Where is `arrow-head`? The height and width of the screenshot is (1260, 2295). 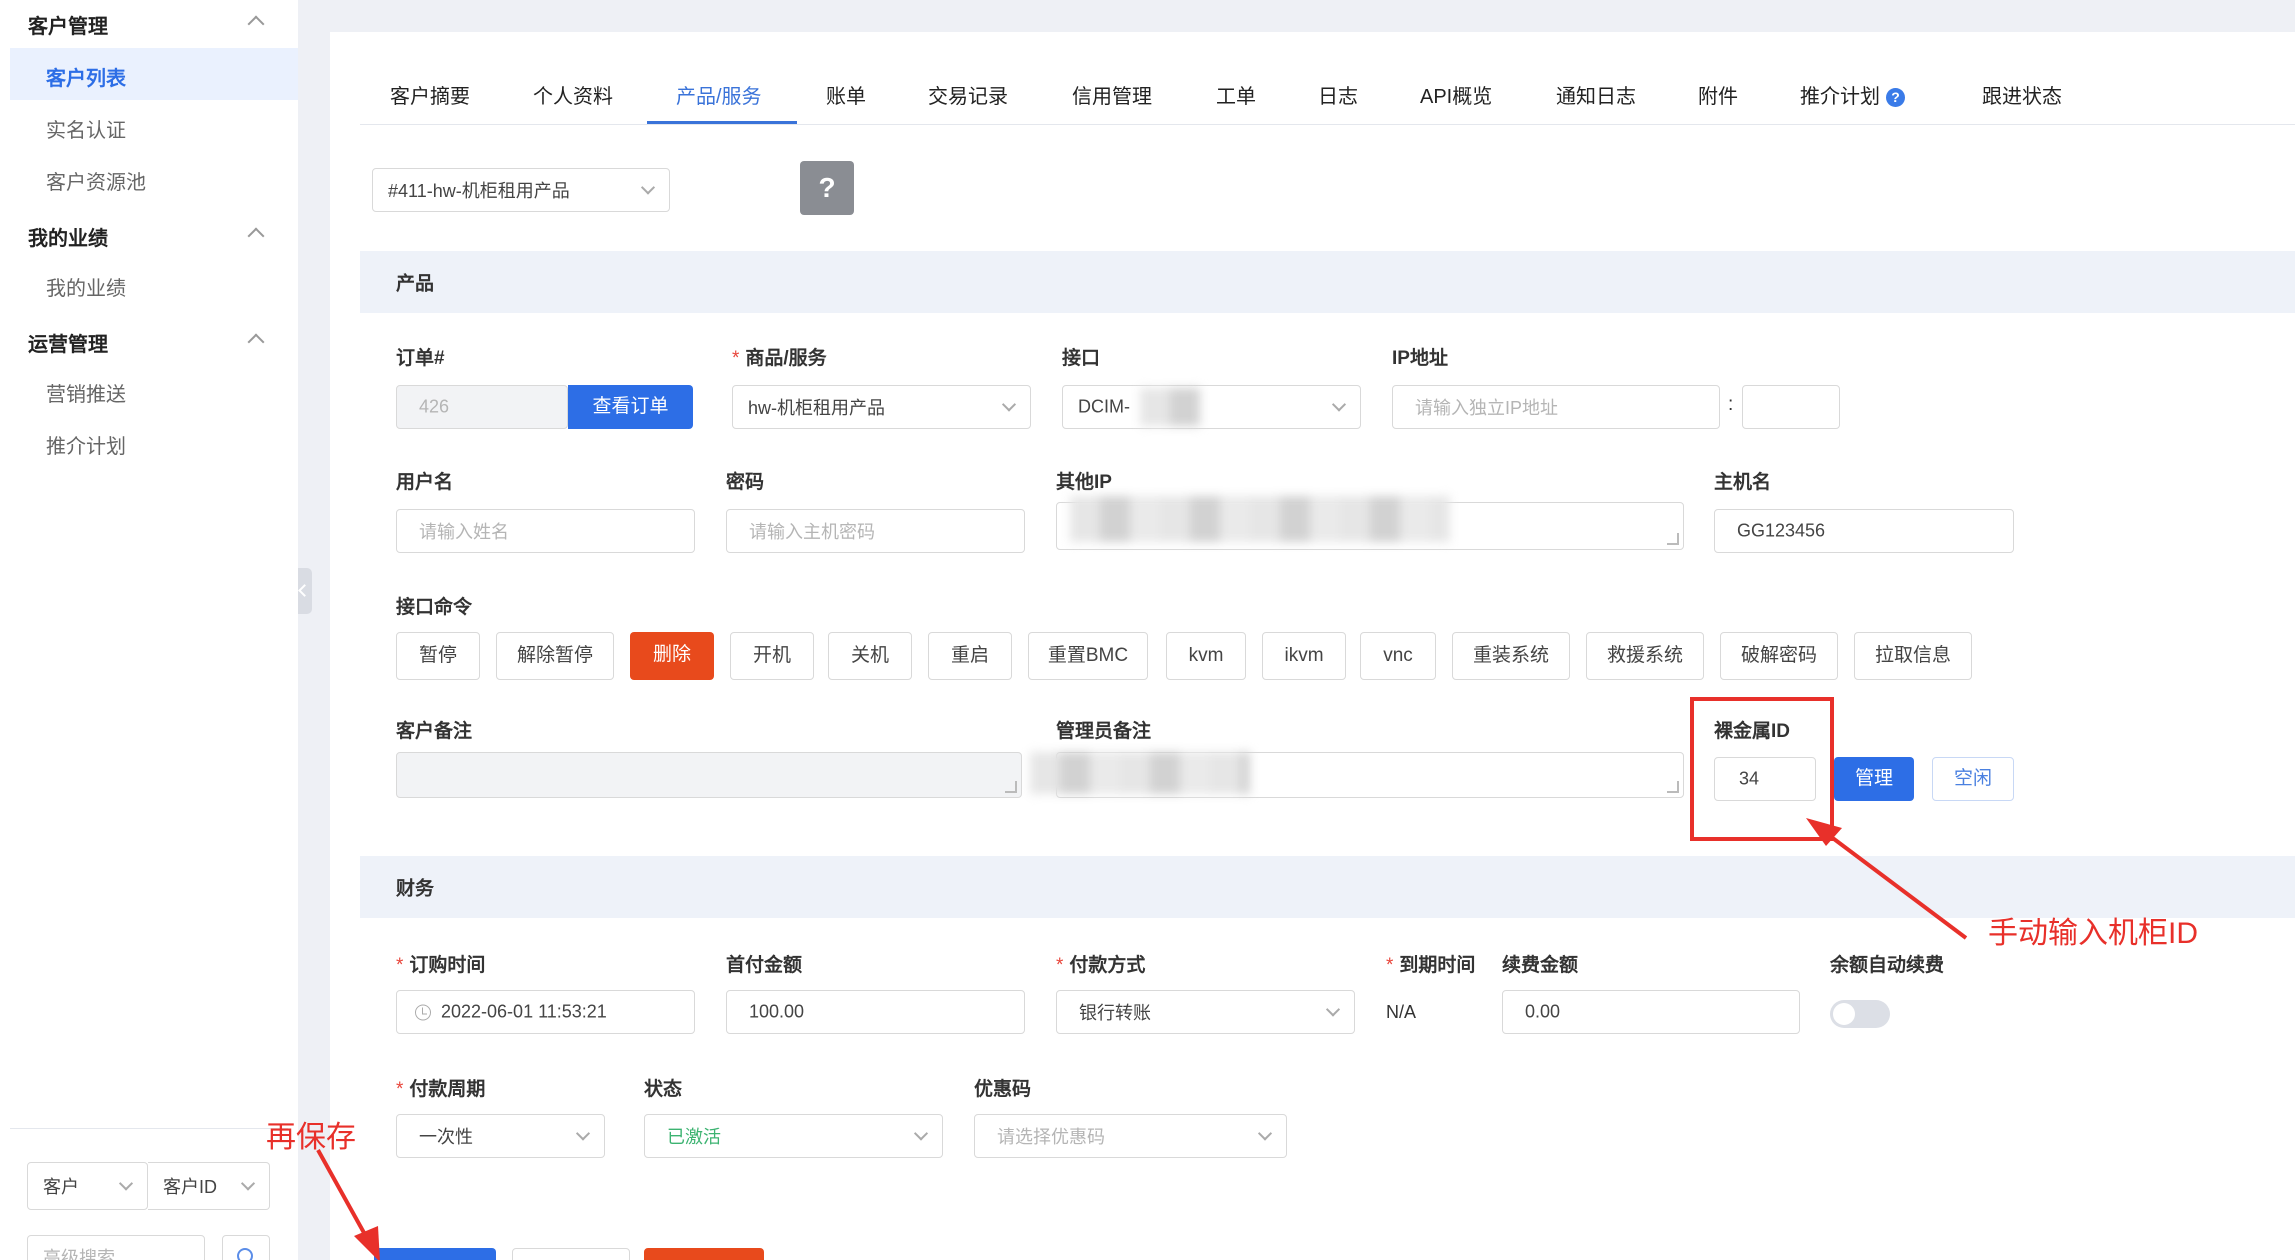 arrow-head is located at coordinates (367, 1243).